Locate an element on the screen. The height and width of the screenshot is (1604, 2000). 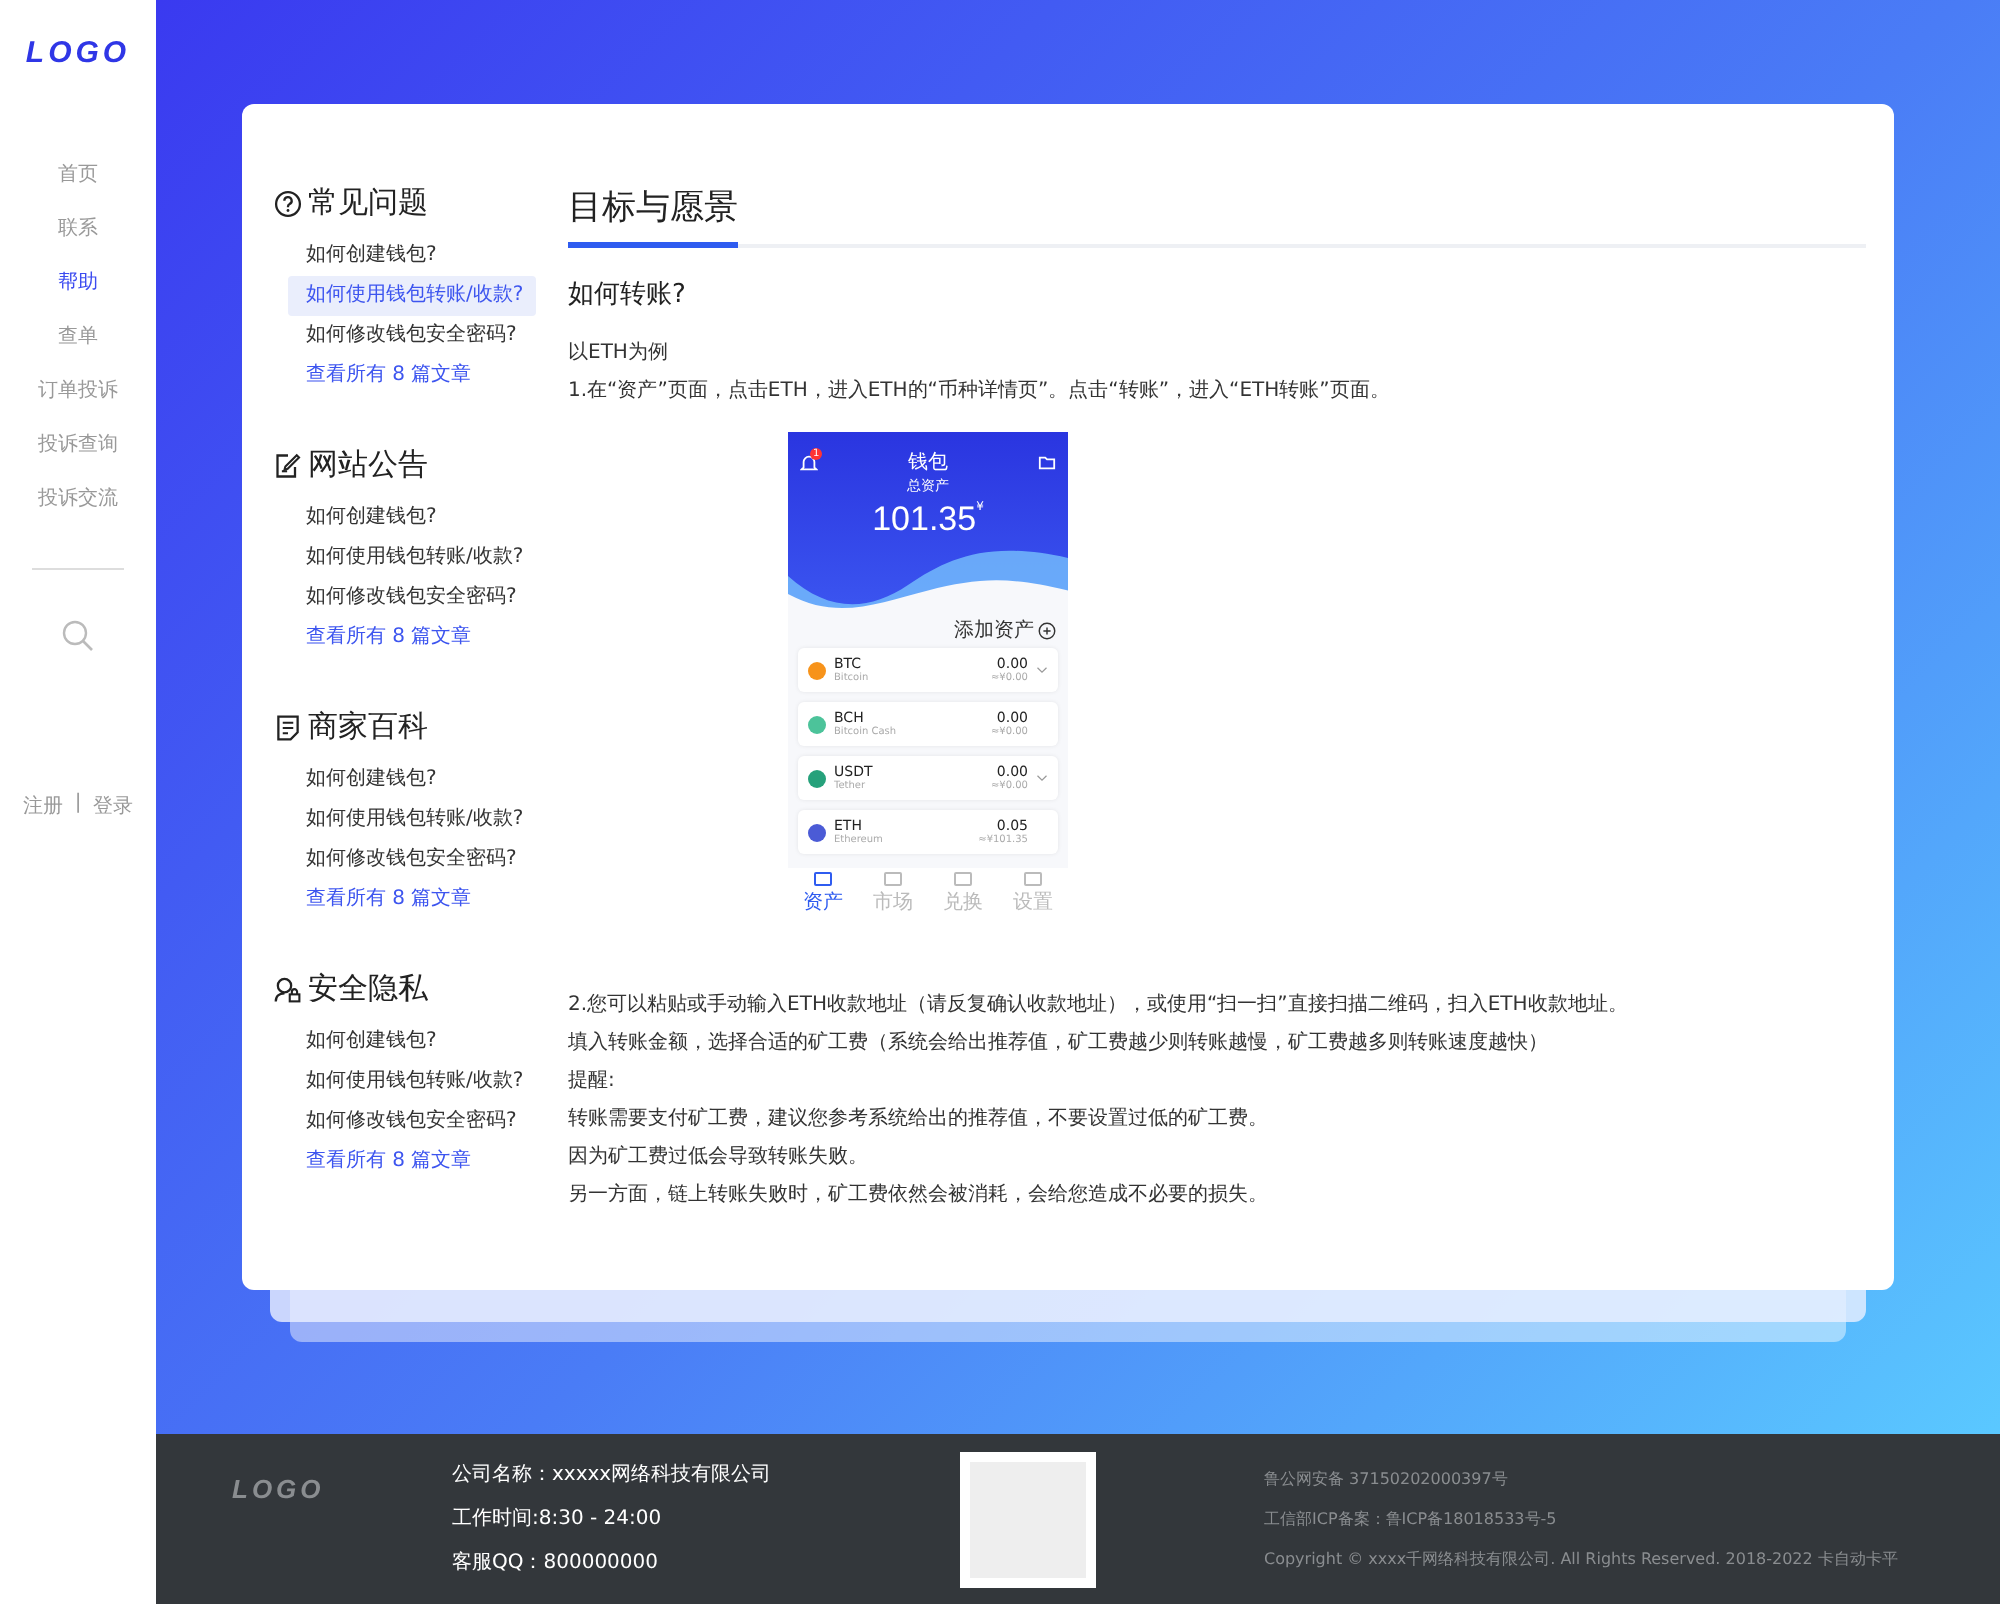
company-info: 公司名称：xxxxx网络科技有限公司 is located at coordinates (613, 1475).